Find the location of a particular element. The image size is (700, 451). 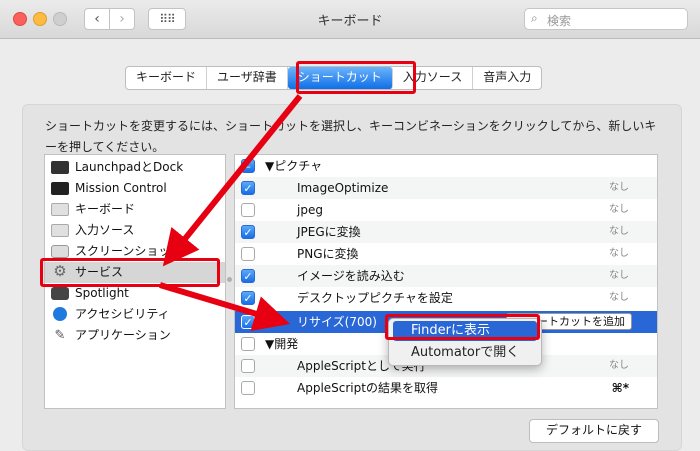

accessibility-icon is located at coordinates (60, 314).